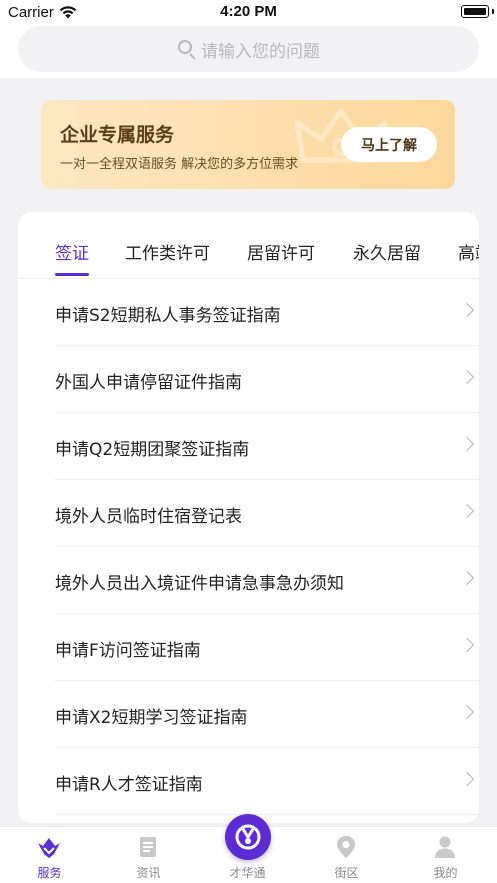 The image size is (497, 883). I want to click on battery-tip, so click(493, 11).